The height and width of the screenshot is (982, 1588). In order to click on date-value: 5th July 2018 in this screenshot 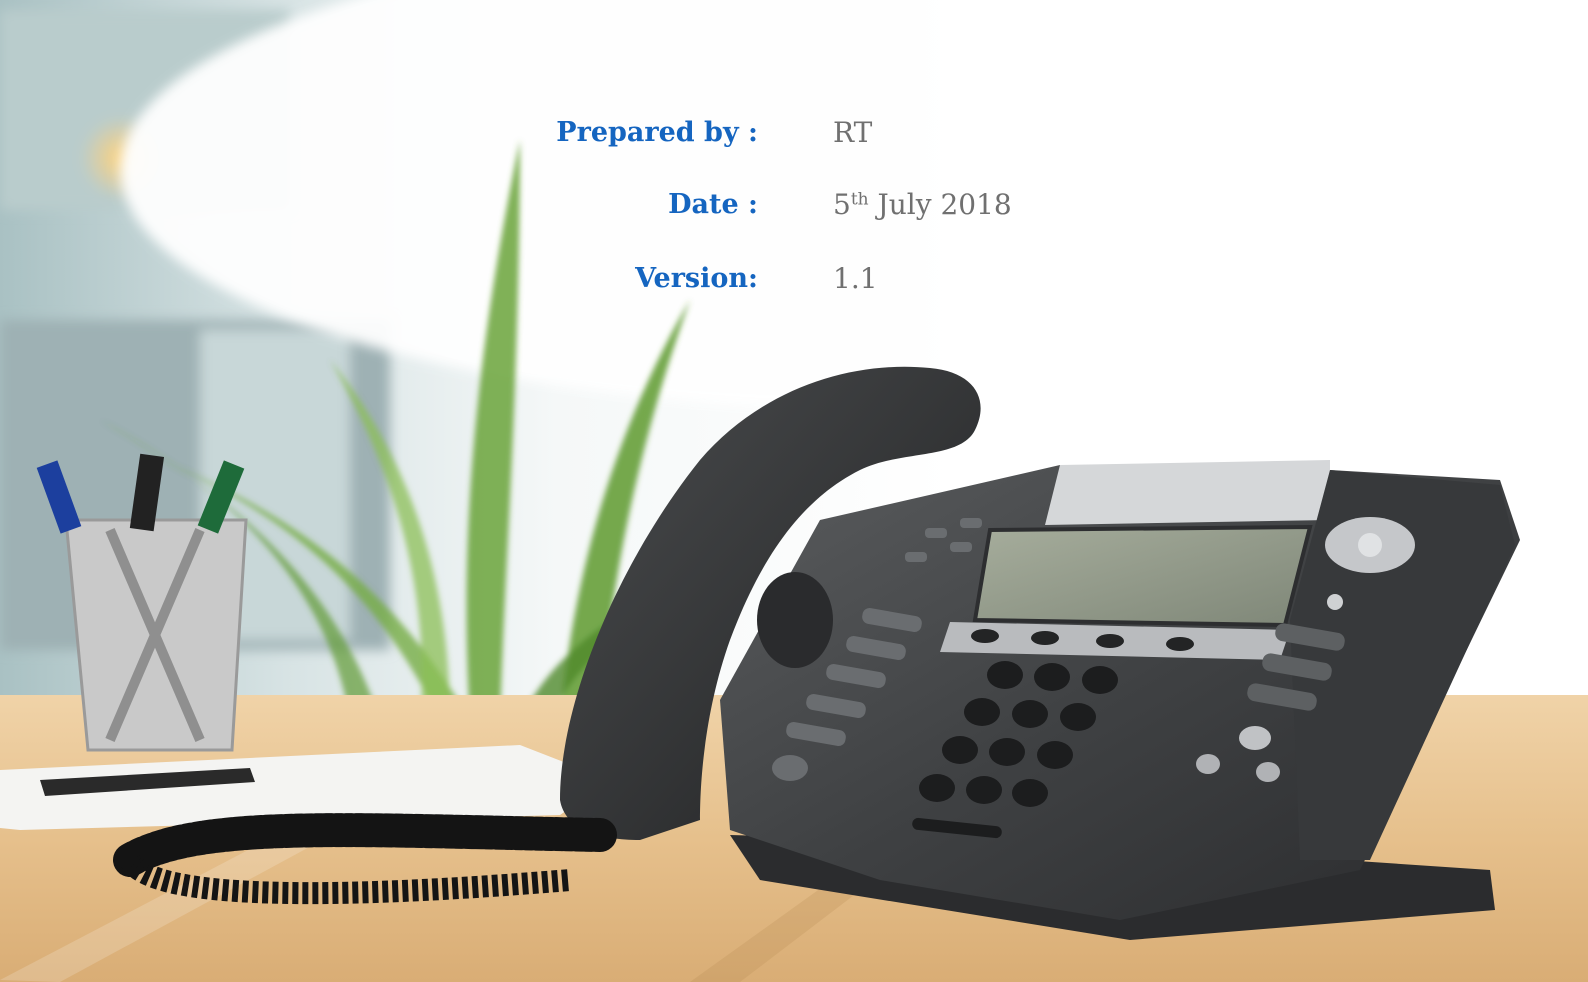, I will do `click(922, 205)`.